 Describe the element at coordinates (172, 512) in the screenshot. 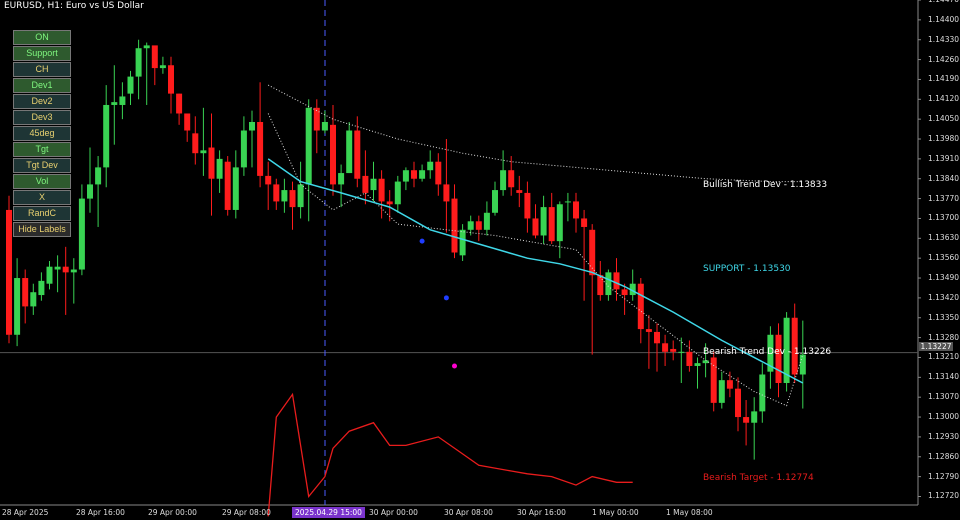

I see `time-tick-label: 29 Apr 00:00` at that location.